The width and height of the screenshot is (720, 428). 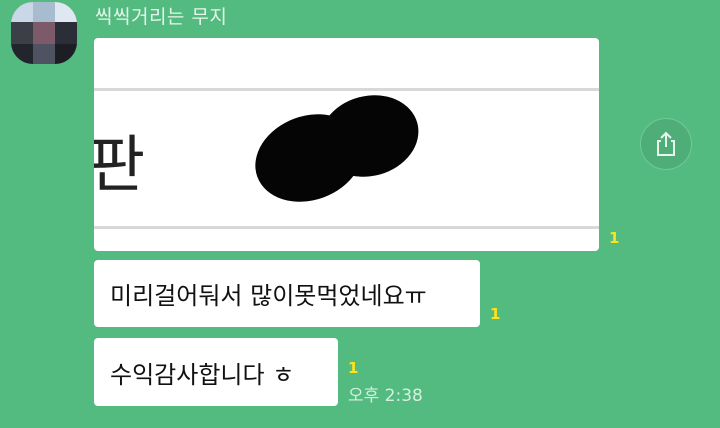 I want to click on message-time: 오후 2:38, so click(x=385, y=396).